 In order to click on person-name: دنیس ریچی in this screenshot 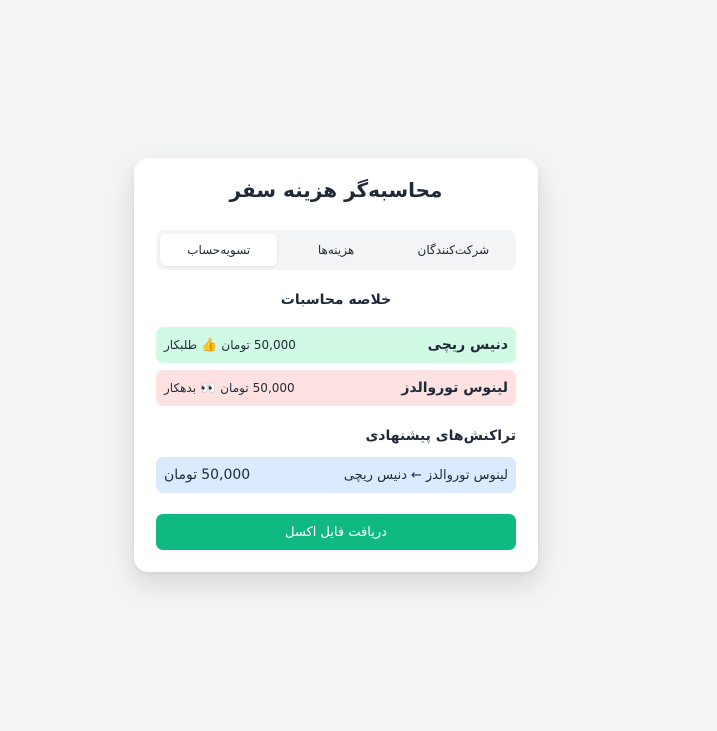, I will do `click(467, 345)`.